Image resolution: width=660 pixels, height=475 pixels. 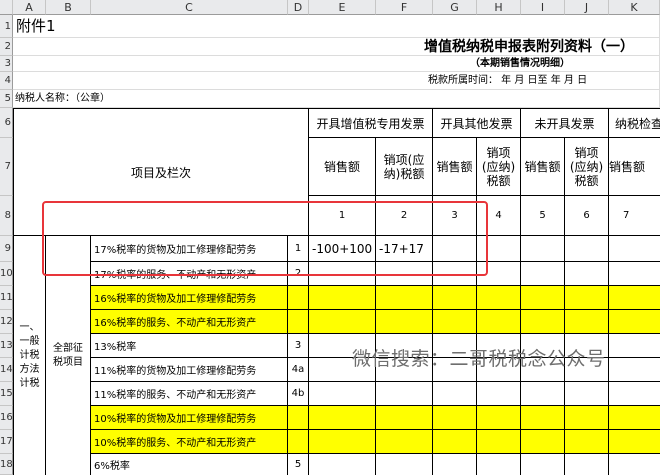 What do you see at coordinates (6, 464) in the screenshot?
I see `row-header: 18` at bounding box center [6, 464].